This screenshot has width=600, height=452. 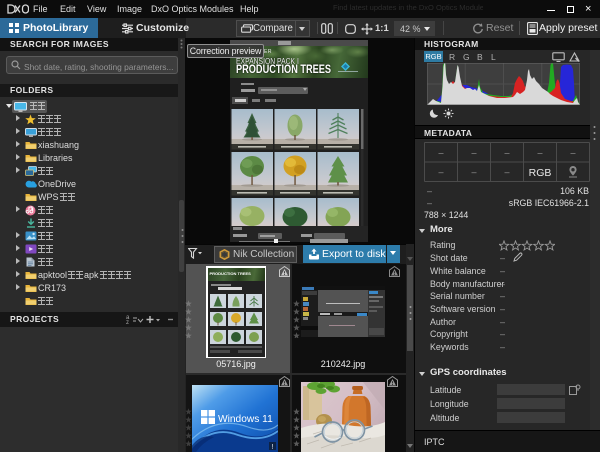 What do you see at coordinates (245, 419) in the screenshot?
I see `svg-text: Windows 11` at bounding box center [245, 419].